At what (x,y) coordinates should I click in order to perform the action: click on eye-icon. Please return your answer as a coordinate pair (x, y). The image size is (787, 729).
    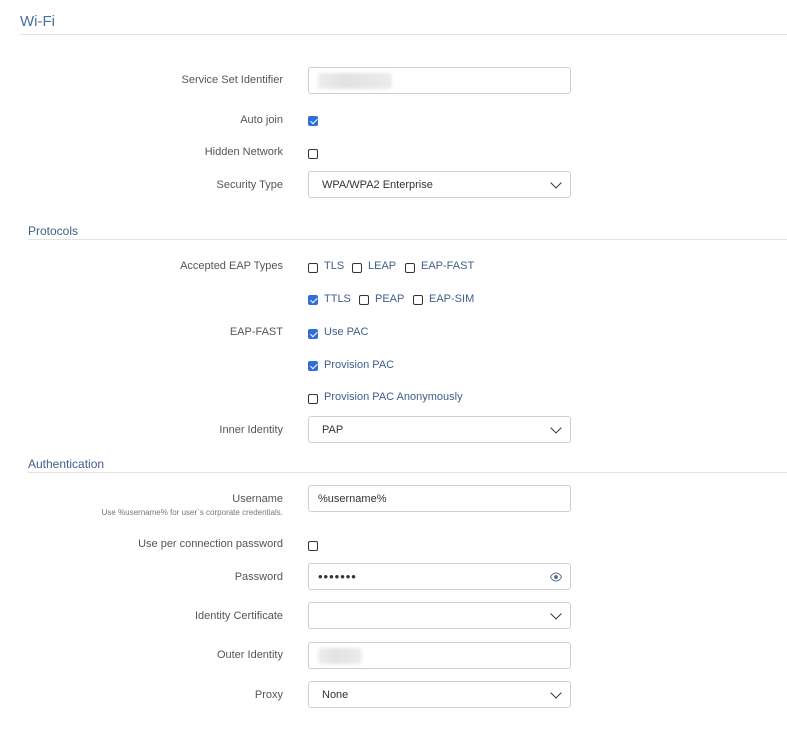
    Looking at the image, I should click on (556, 577).